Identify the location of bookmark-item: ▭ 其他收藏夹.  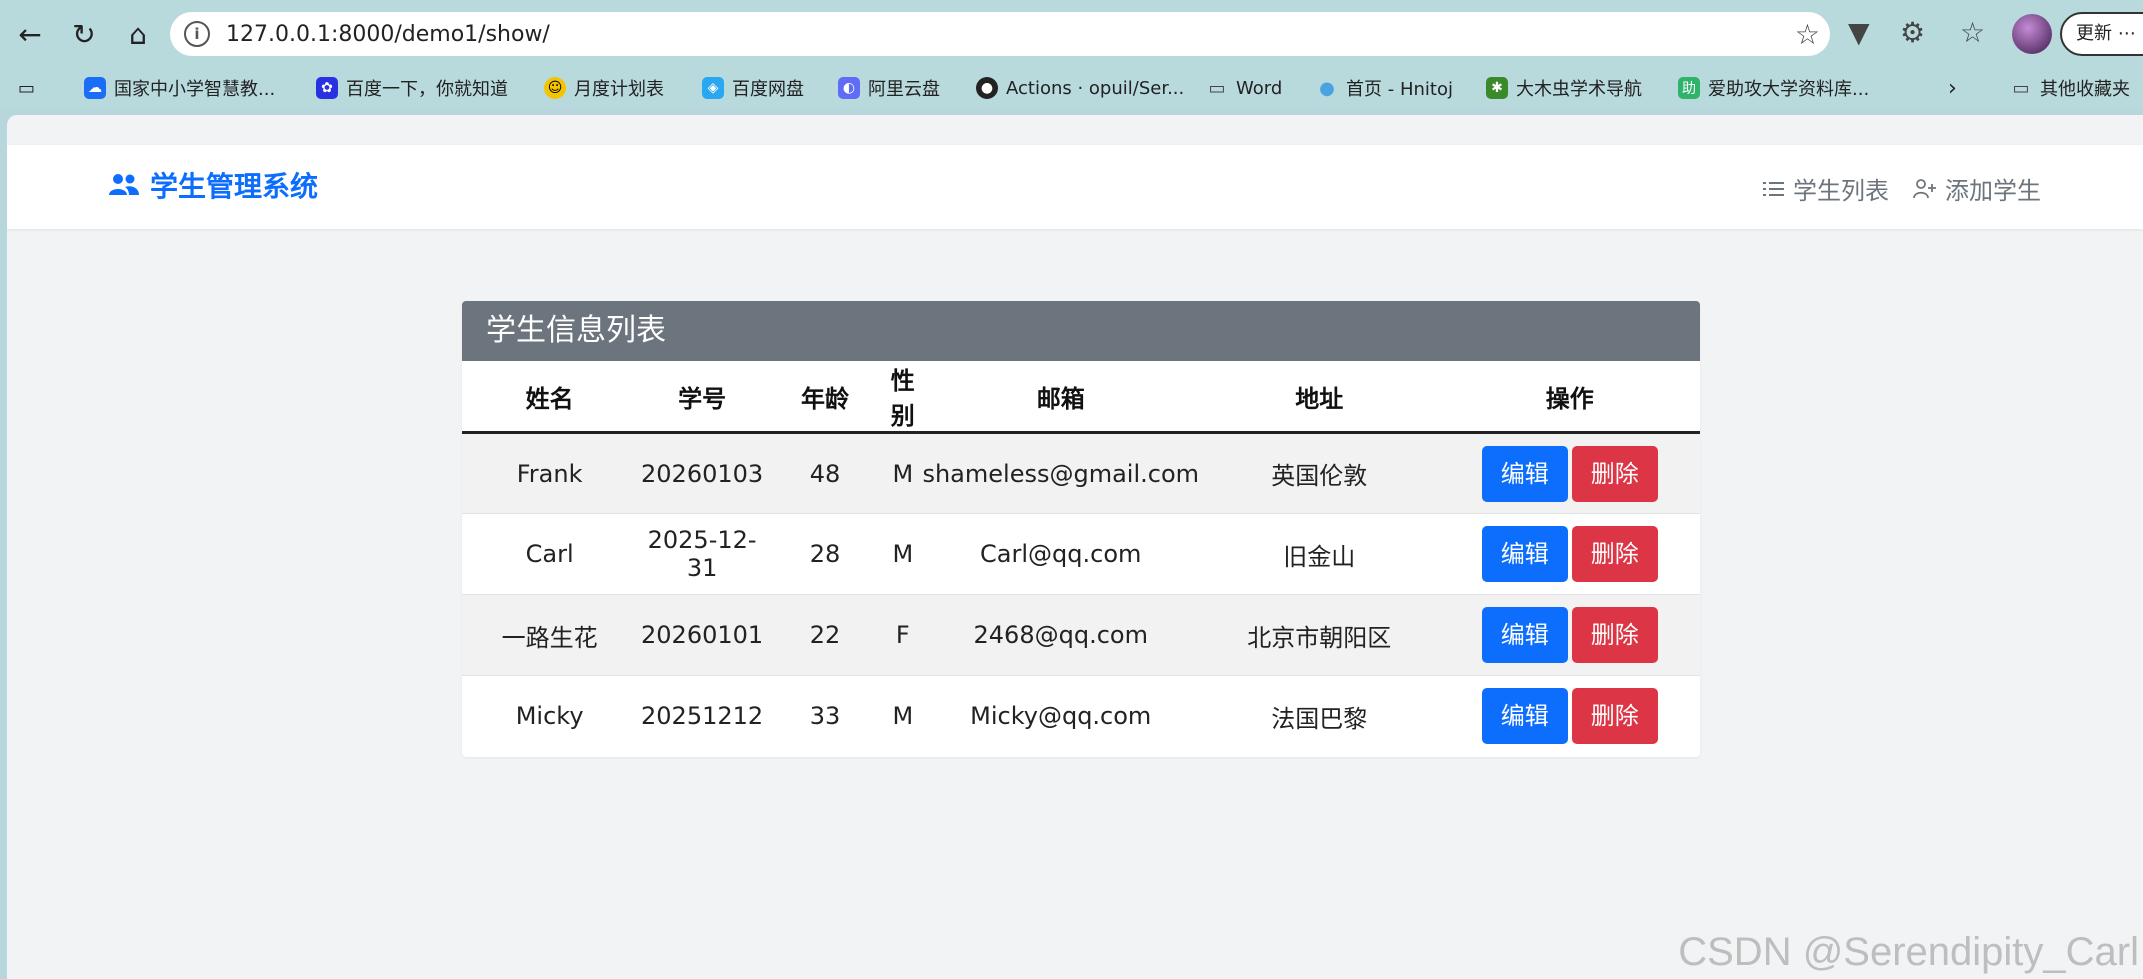
(2070, 88).